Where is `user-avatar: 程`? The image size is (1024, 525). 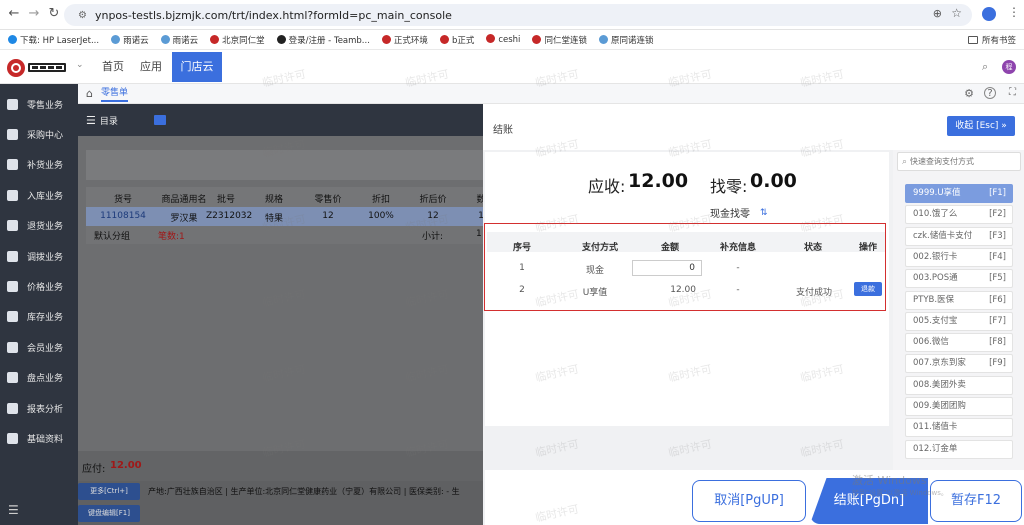 user-avatar: 程 is located at coordinates (1009, 67).